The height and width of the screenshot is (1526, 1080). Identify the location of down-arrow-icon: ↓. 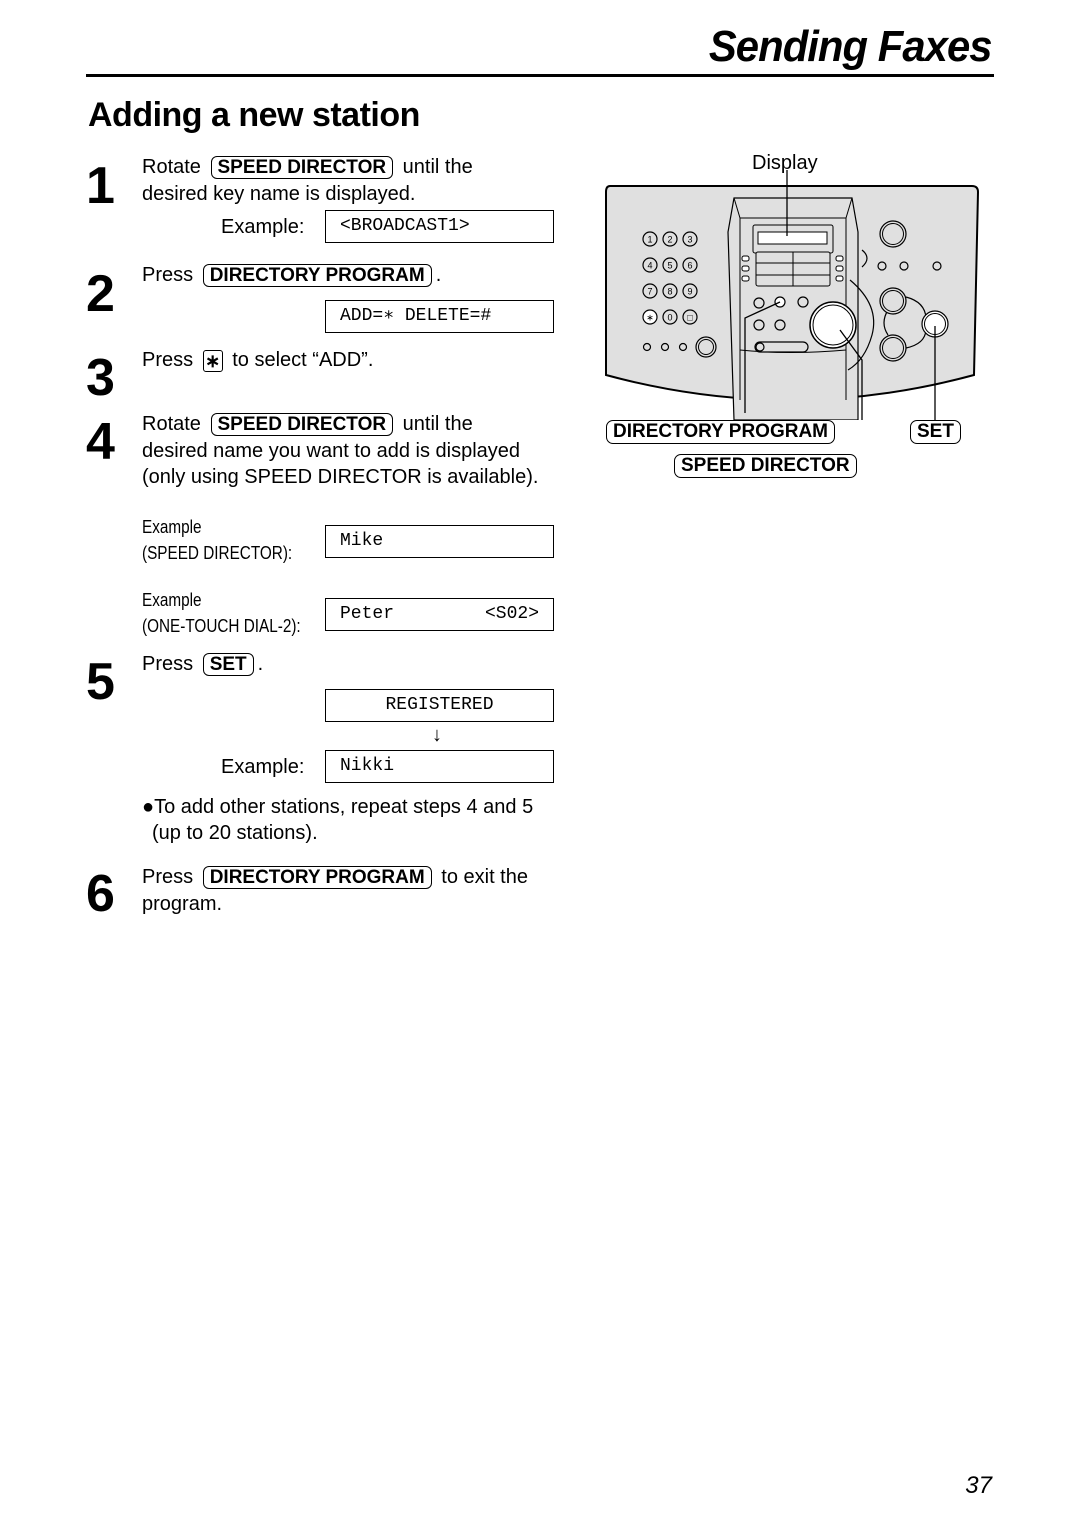
(437, 735).